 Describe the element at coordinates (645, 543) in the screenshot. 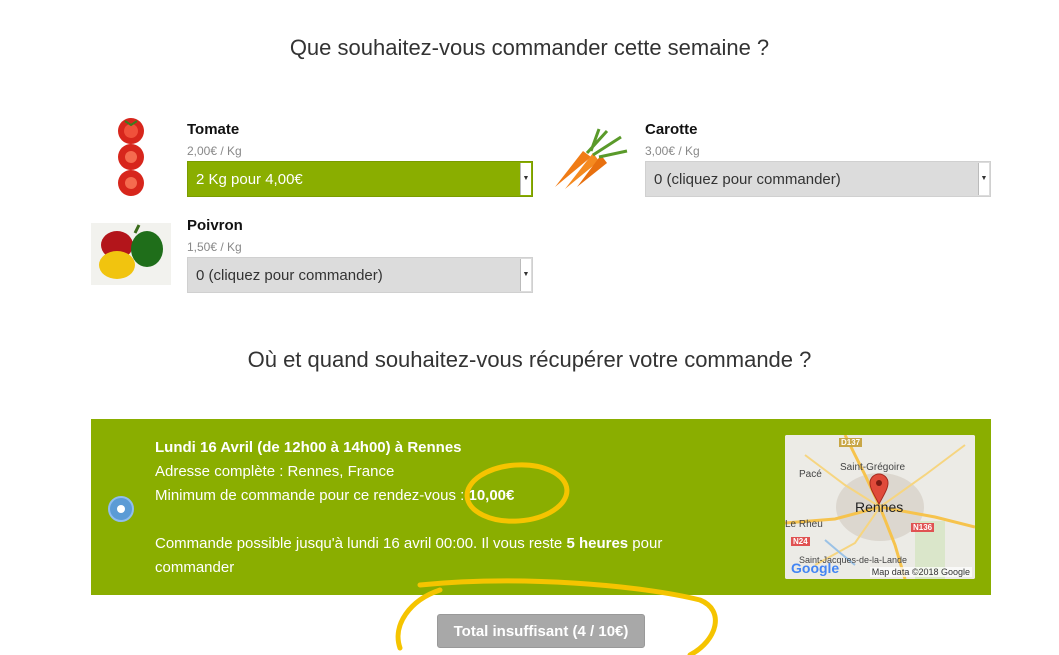

I see `pickup-deadline-suffix: pour` at that location.